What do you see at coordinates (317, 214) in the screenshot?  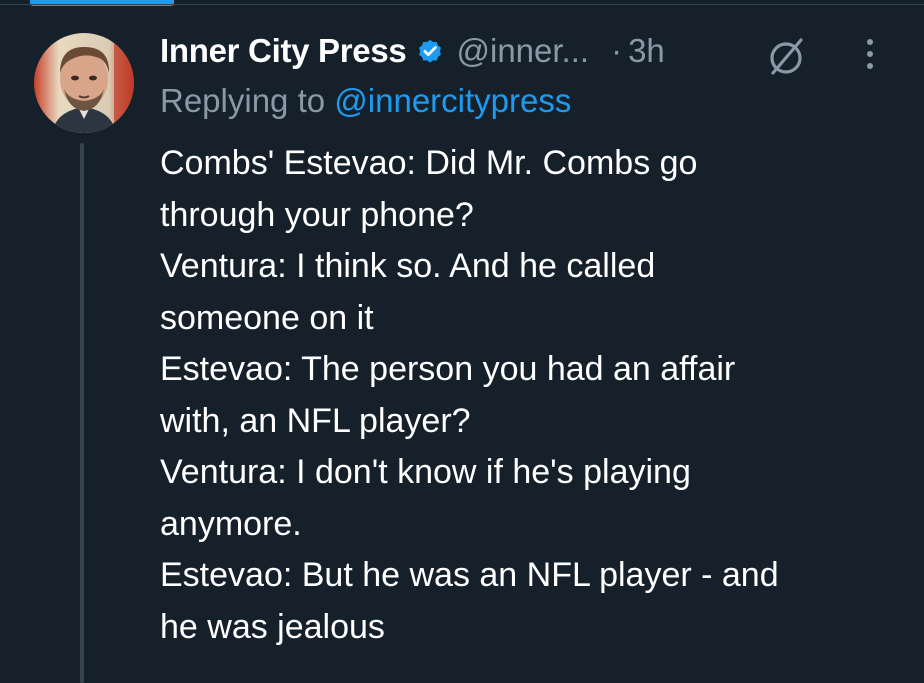 I see `tweet-text-line: through your phone?` at bounding box center [317, 214].